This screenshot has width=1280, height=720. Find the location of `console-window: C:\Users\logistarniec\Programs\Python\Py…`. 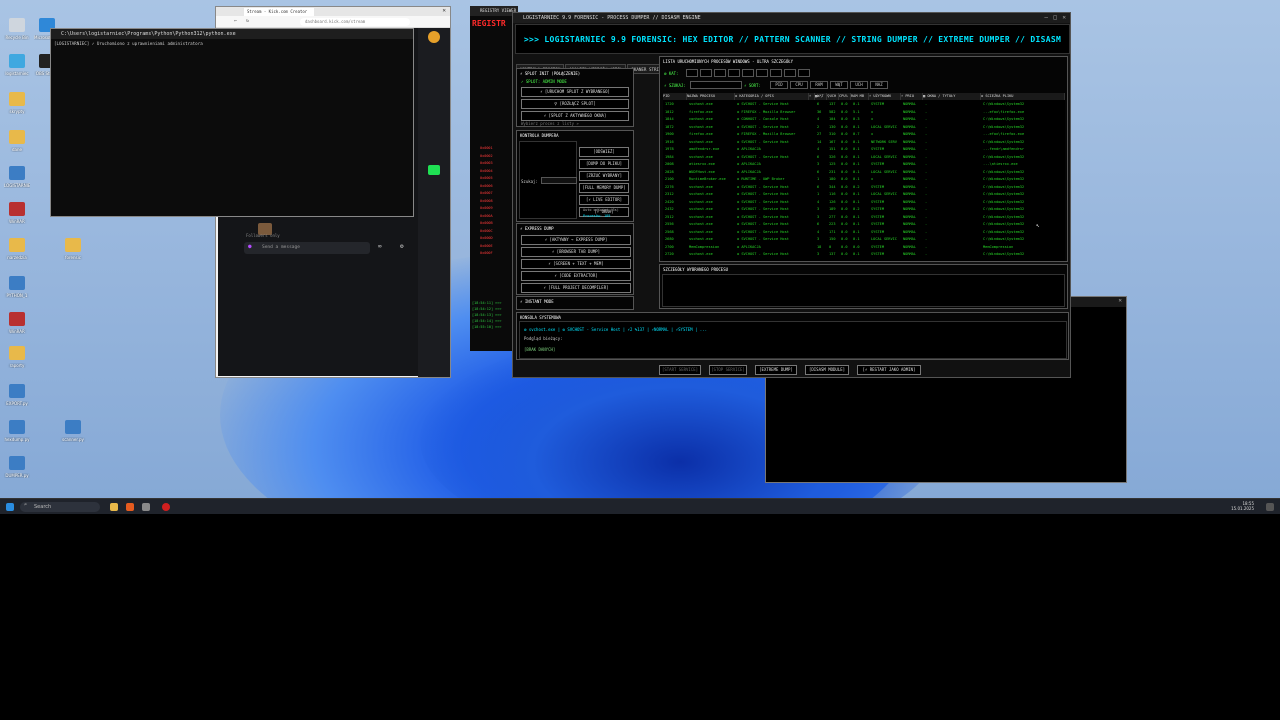

console-window: C:\Users\logistarniec\Programs\Python\Py… is located at coordinates (232, 122).